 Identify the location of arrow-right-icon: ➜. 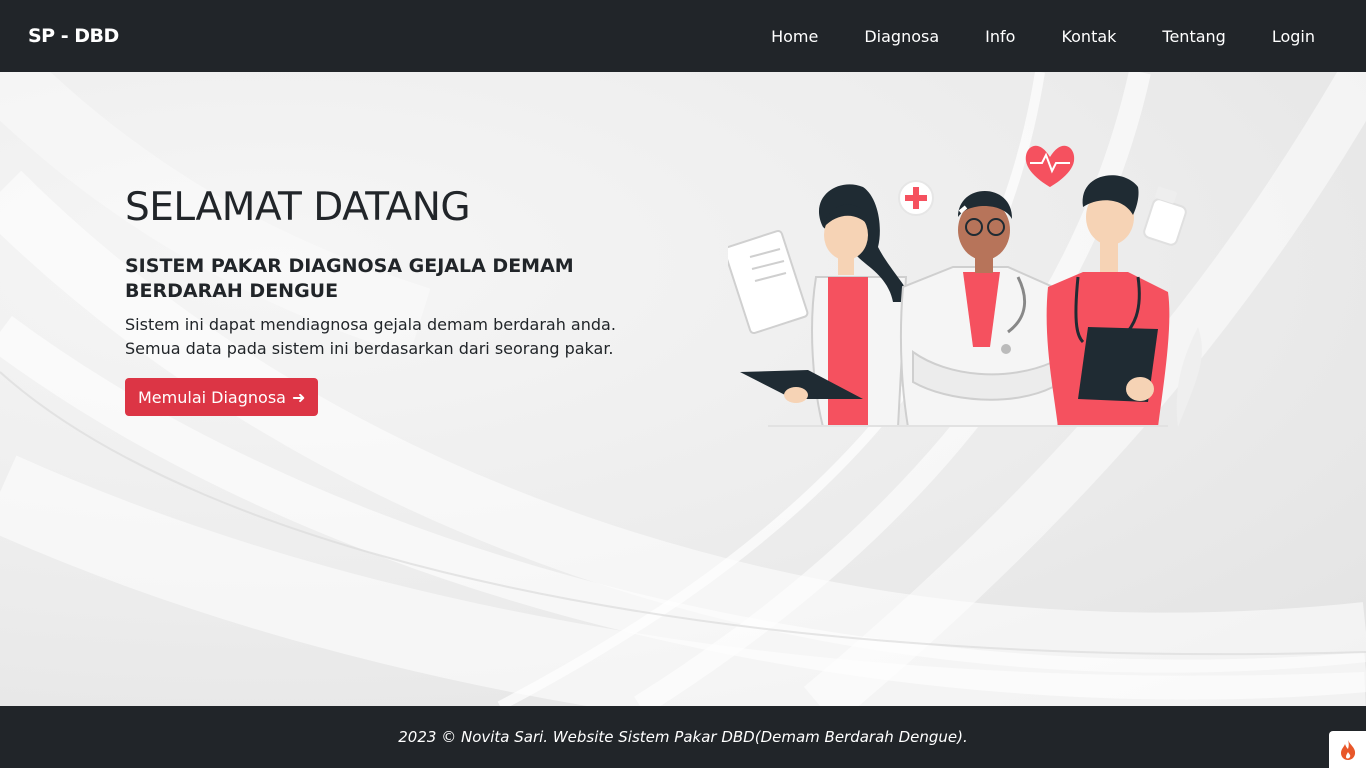
(298, 397).